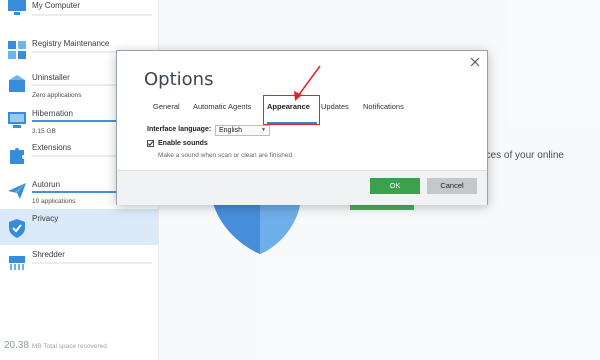 Image resolution: width=600 pixels, height=360 pixels. I want to click on chevron-down-icon: ▼, so click(263, 130).